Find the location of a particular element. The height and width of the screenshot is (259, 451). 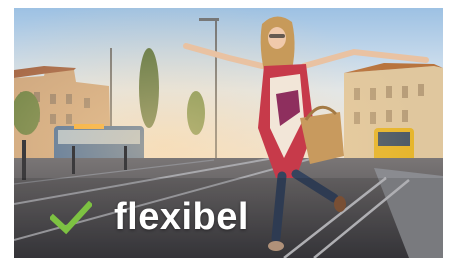

caption: flexibel is located at coordinates (149, 217).